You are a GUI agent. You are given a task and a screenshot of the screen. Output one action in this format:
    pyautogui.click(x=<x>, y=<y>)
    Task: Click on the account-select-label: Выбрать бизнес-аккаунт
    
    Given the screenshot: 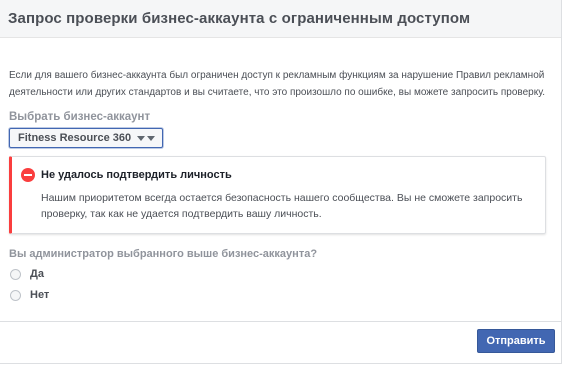 What is the action you would take?
    pyautogui.click(x=80, y=117)
    